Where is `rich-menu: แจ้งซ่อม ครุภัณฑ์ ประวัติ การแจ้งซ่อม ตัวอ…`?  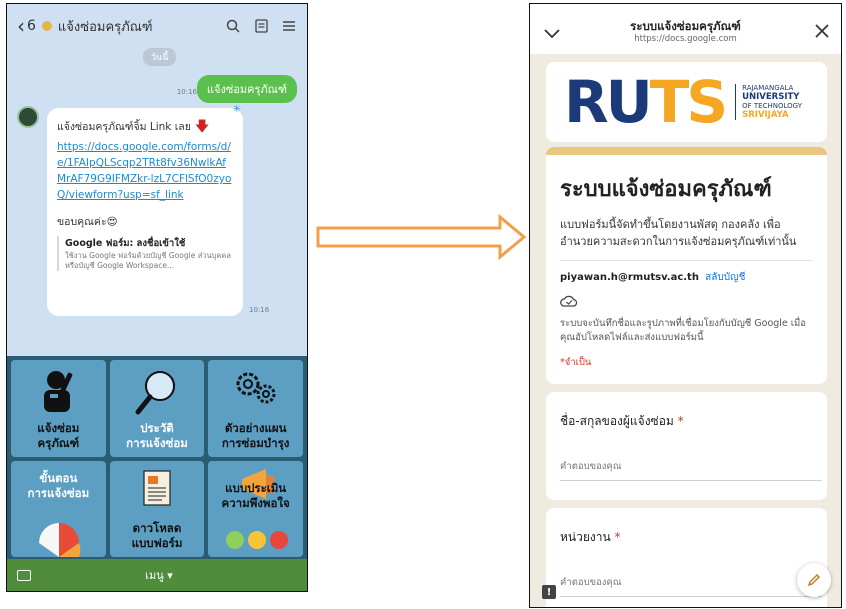 rich-menu: แจ้งซ่อม ครุภัณฑ์ ประวัติ การแจ้งซ่อม ตัวอ… is located at coordinates (157, 458).